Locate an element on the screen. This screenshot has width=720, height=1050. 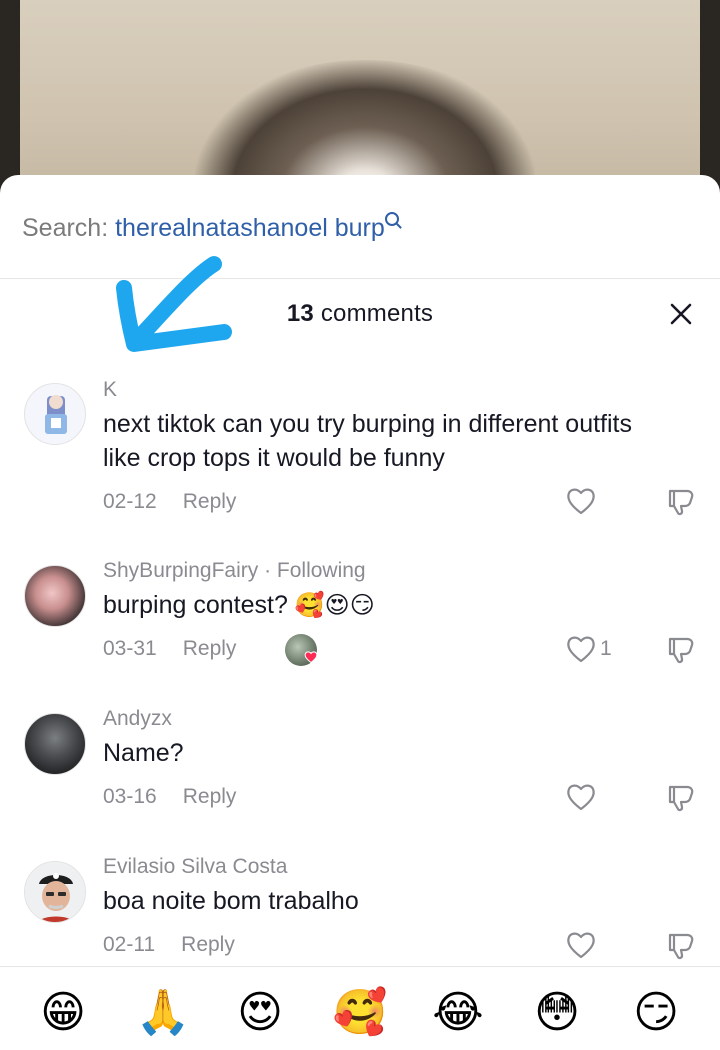
emoji-button-grin: 😁 is located at coordinates (63, 1013).